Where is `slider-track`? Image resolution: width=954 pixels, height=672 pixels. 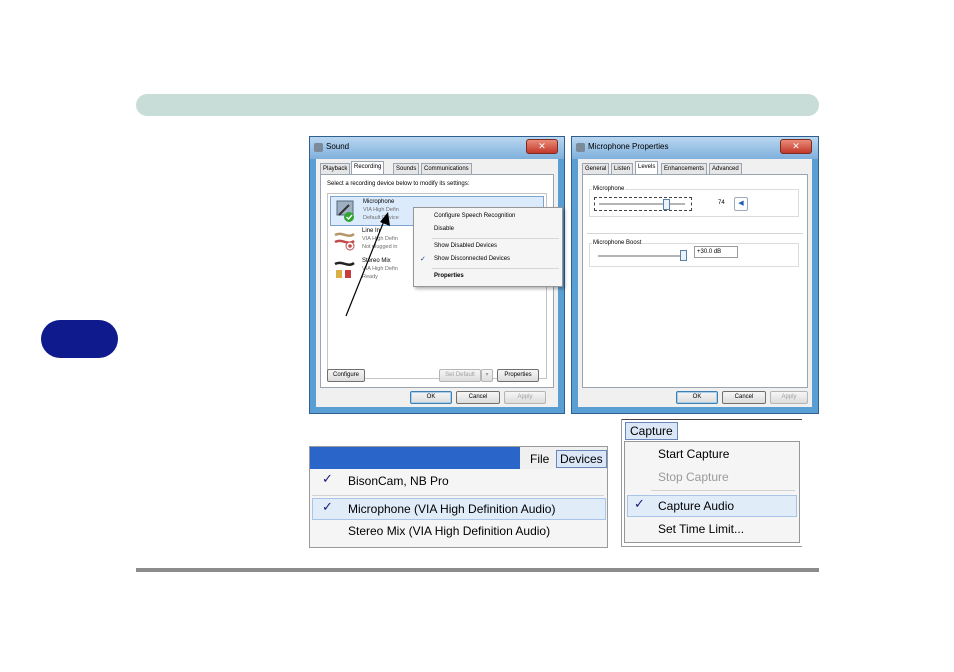 slider-track is located at coordinates (642, 204).